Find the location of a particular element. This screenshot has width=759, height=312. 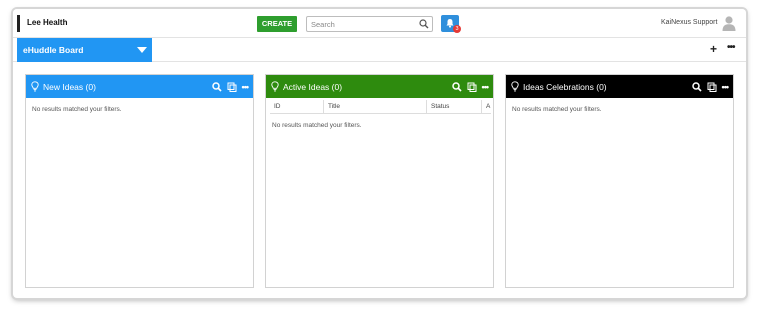

panel-title: New Ideas (0) is located at coordinates (69, 87).